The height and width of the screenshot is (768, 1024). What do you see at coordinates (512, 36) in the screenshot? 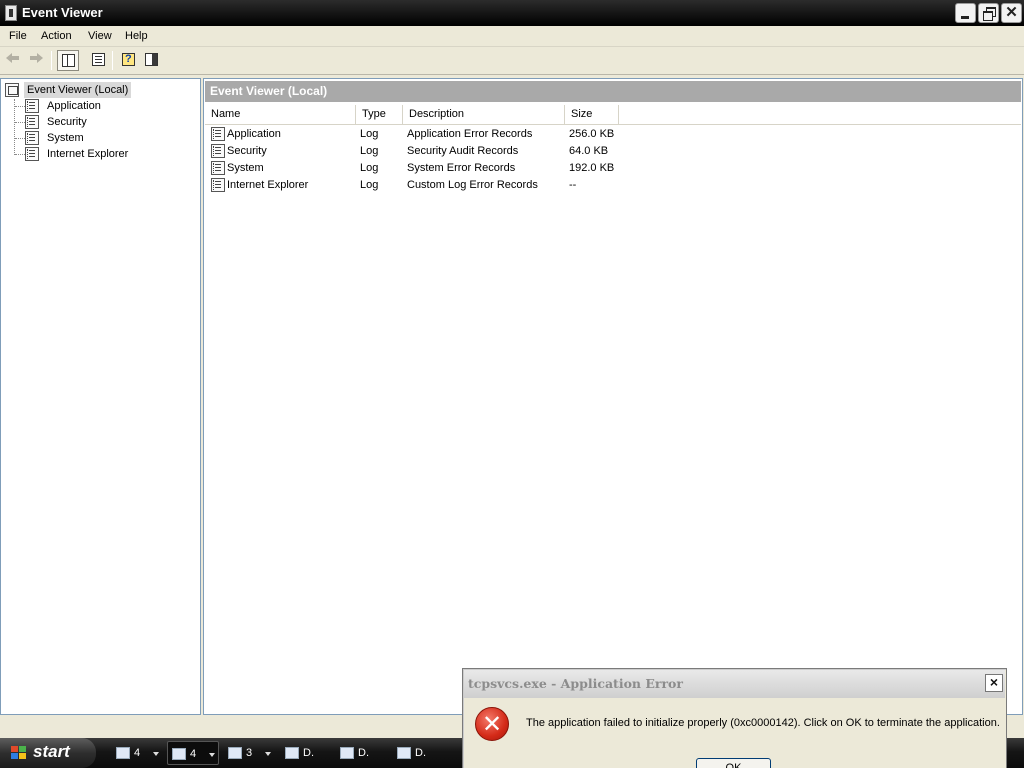
I see `menu-bar: File Action View Help` at bounding box center [512, 36].